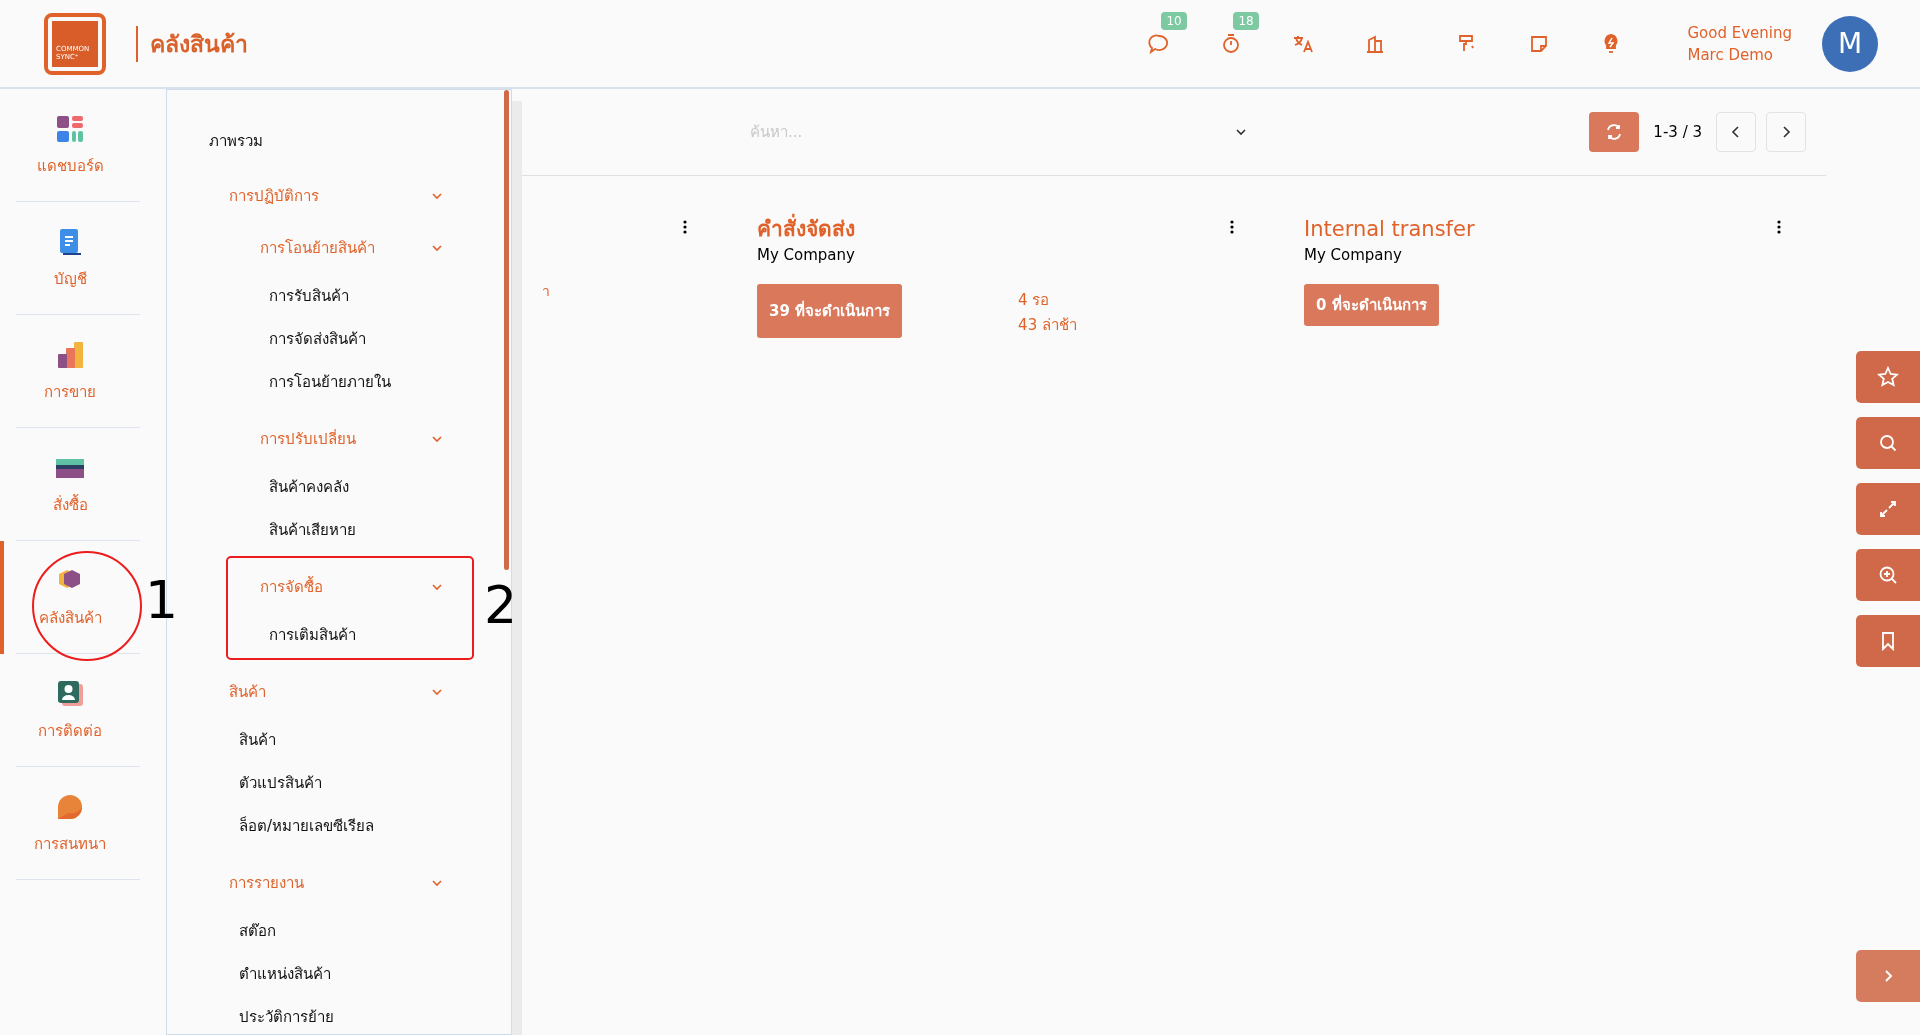 The image size is (1920, 1035). I want to click on menu-item: ล็อต/หมายเลขซีเรียล, so click(322, 825).